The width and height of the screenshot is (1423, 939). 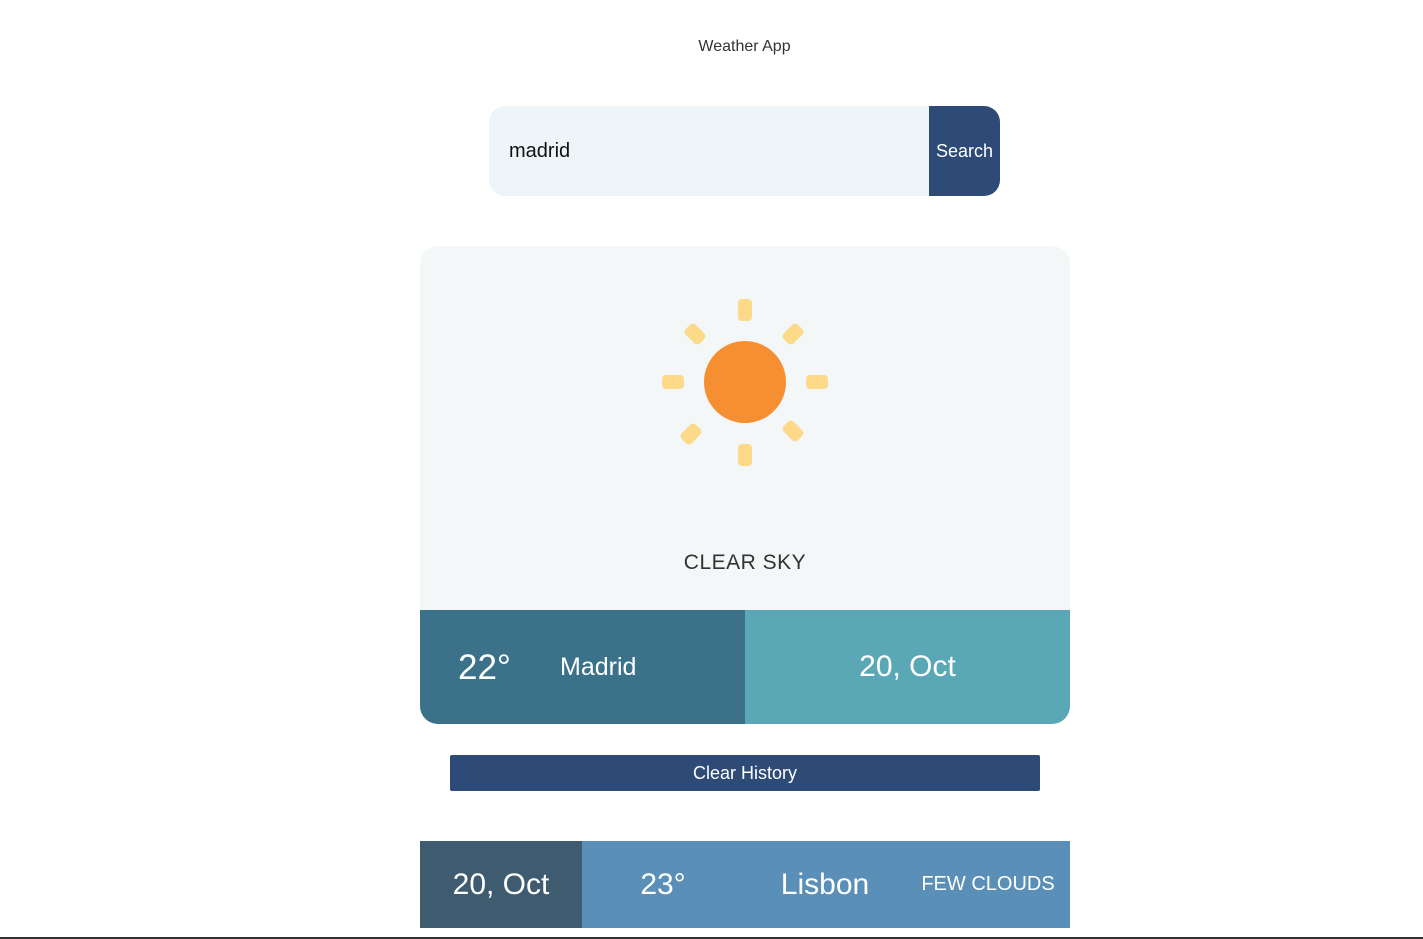 What do you see at coordinates (745, 562) in the screenshot?
I see `weather-condition: CLEAR SKY` at bounding box center [745, 562].